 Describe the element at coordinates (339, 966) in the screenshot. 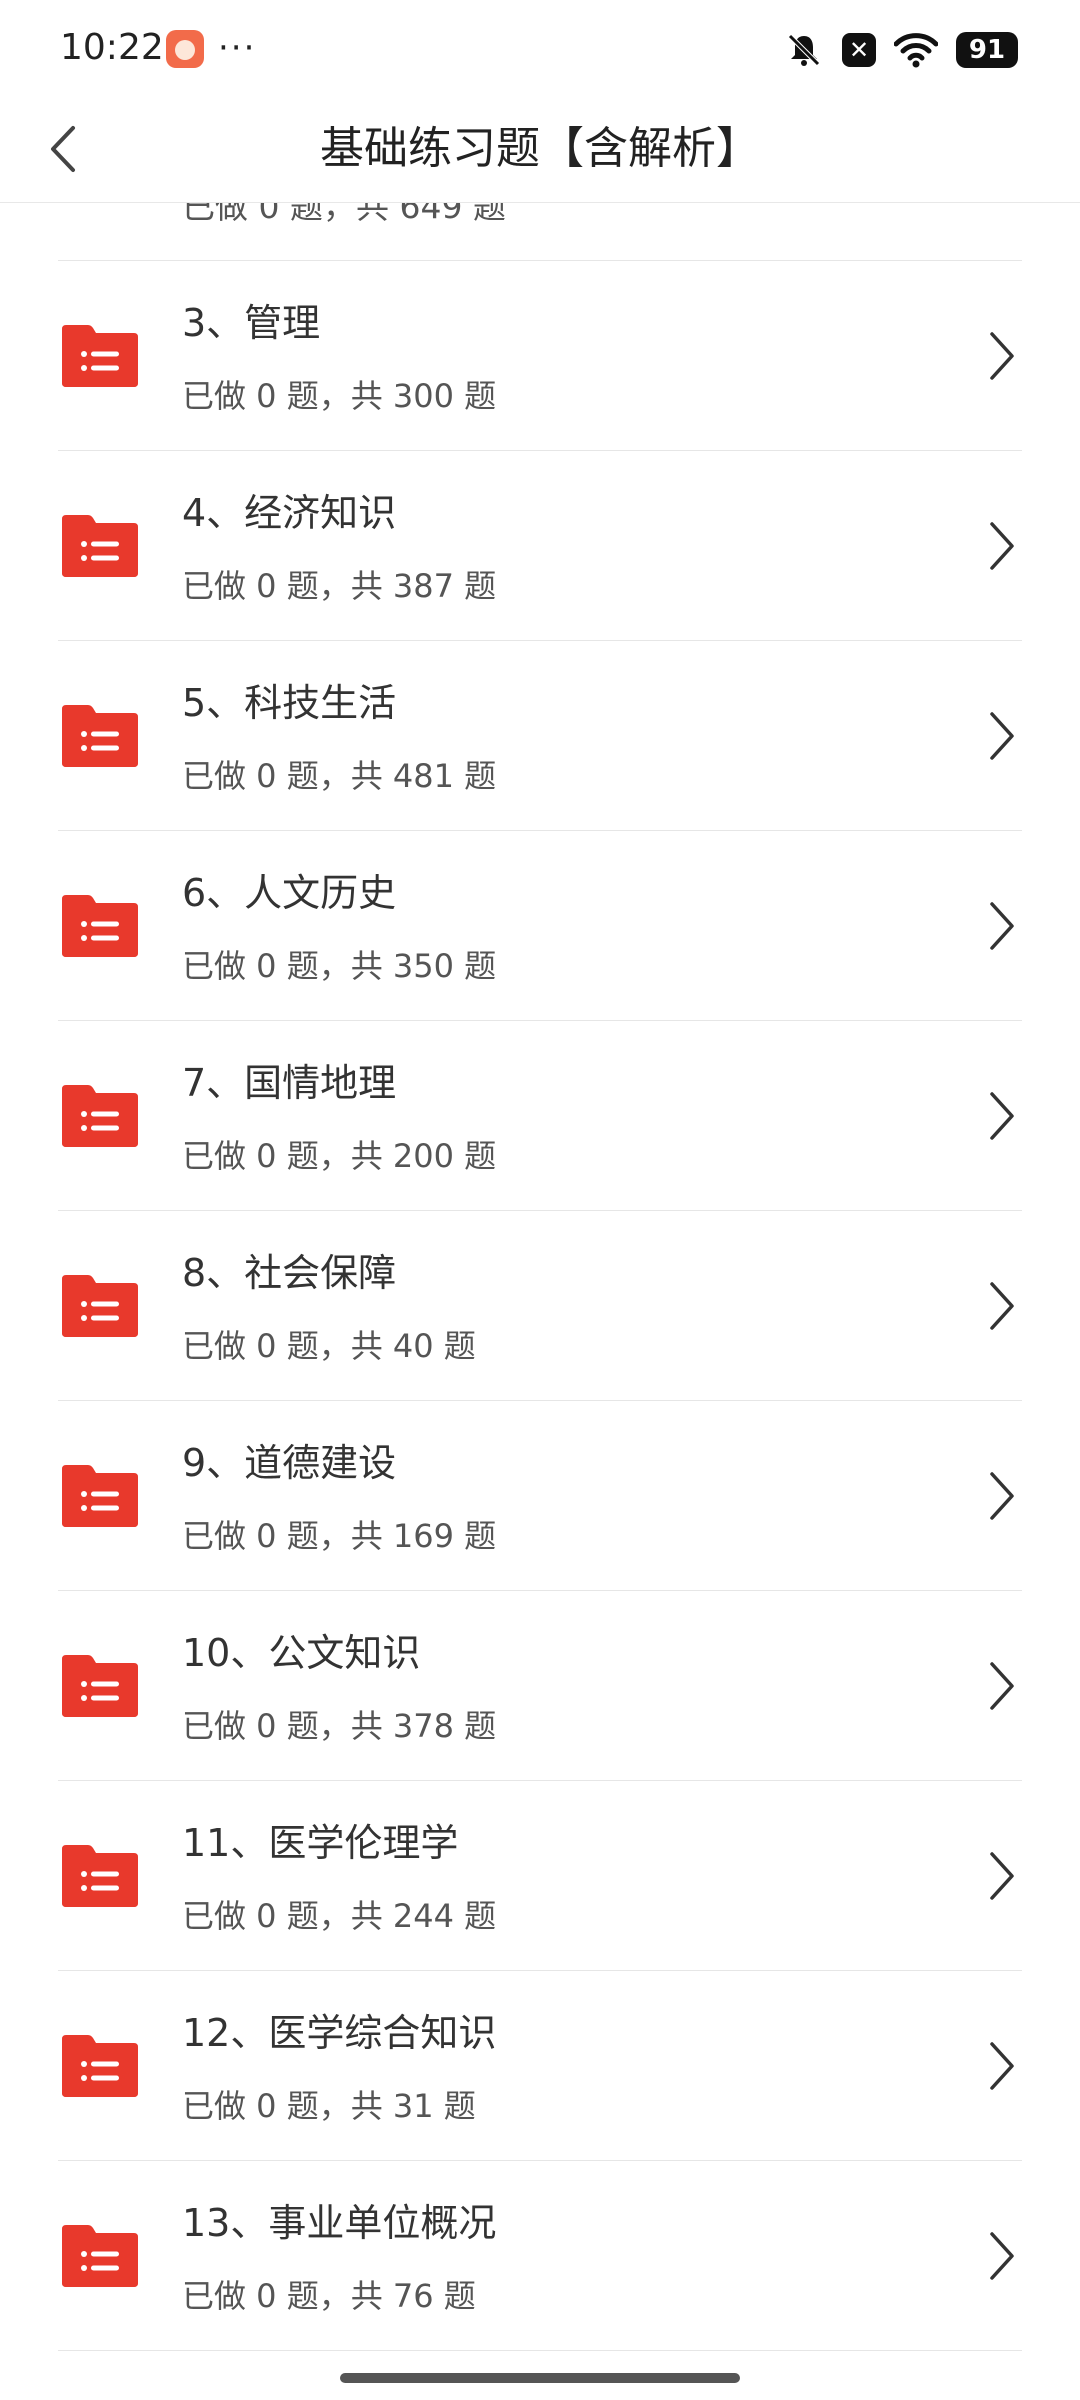

I see `list-item-subtitle: 已做 0 题，共 350 题` at that location.